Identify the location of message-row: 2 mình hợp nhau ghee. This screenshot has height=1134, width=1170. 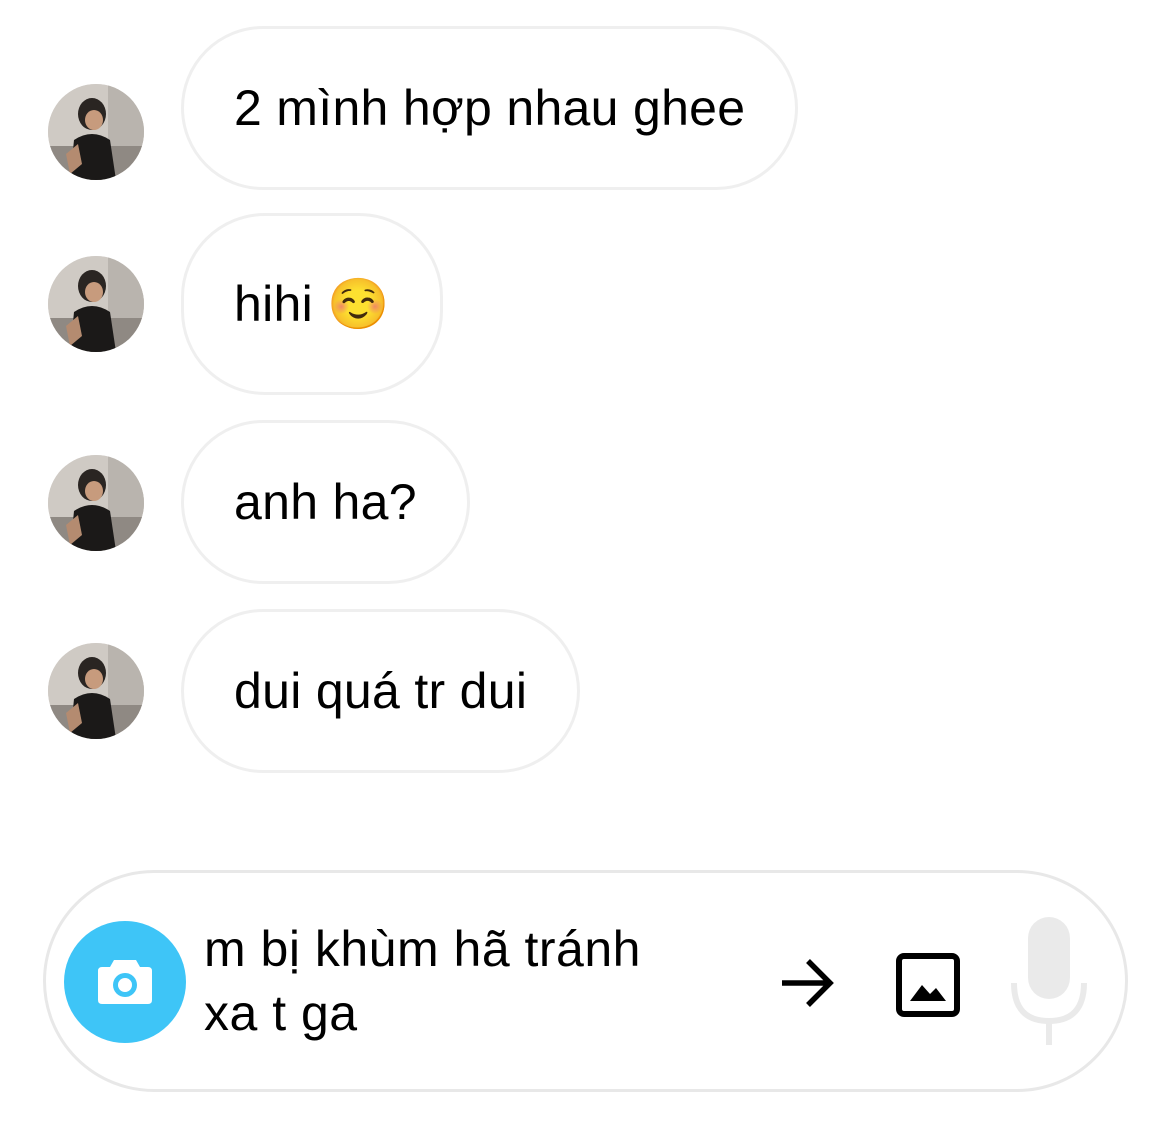
(585, 108).